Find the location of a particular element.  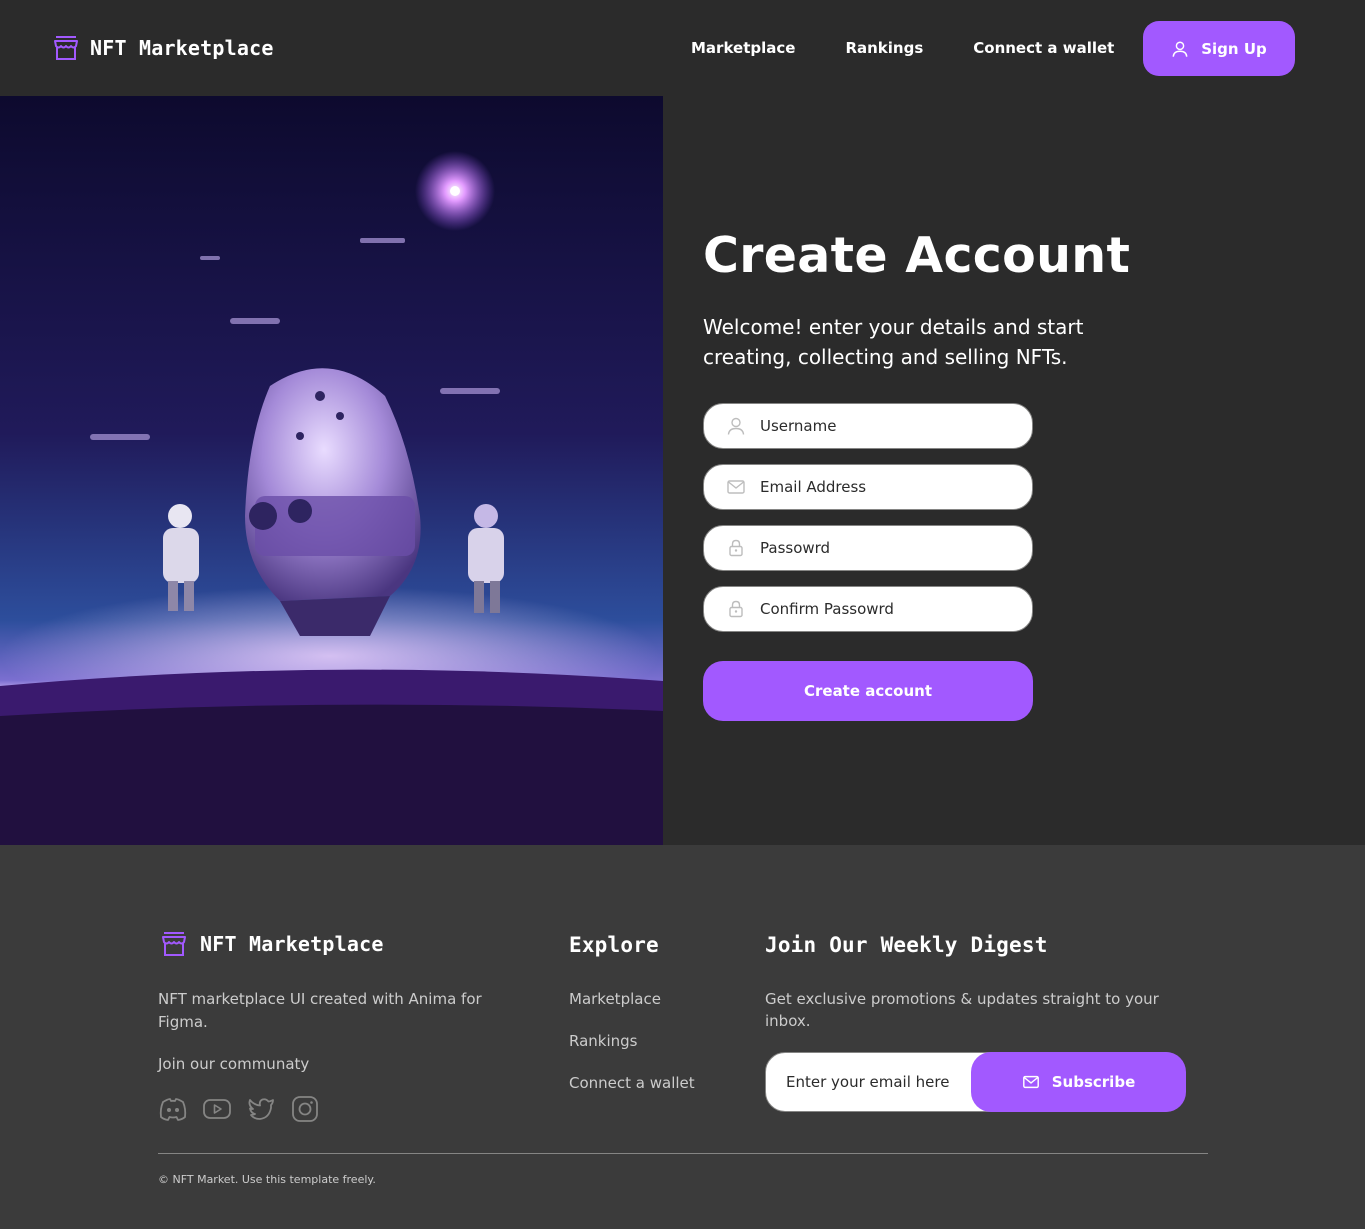

explore-heading: Explore is located at coordinates (614, 945).